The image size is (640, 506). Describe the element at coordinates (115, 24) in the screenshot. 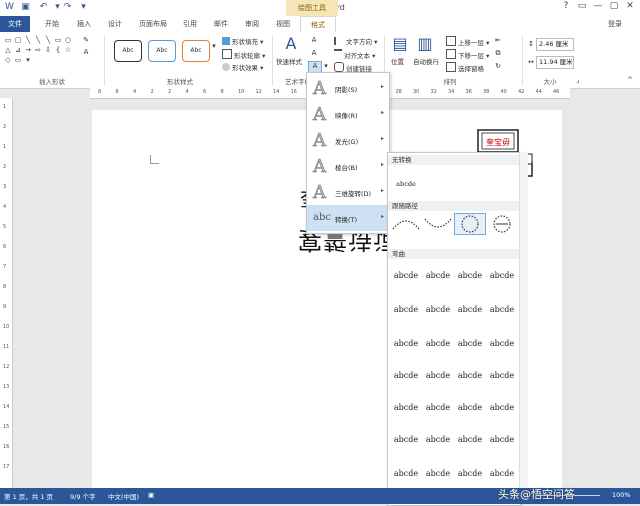

I see `tab-design: 设计` at that location.